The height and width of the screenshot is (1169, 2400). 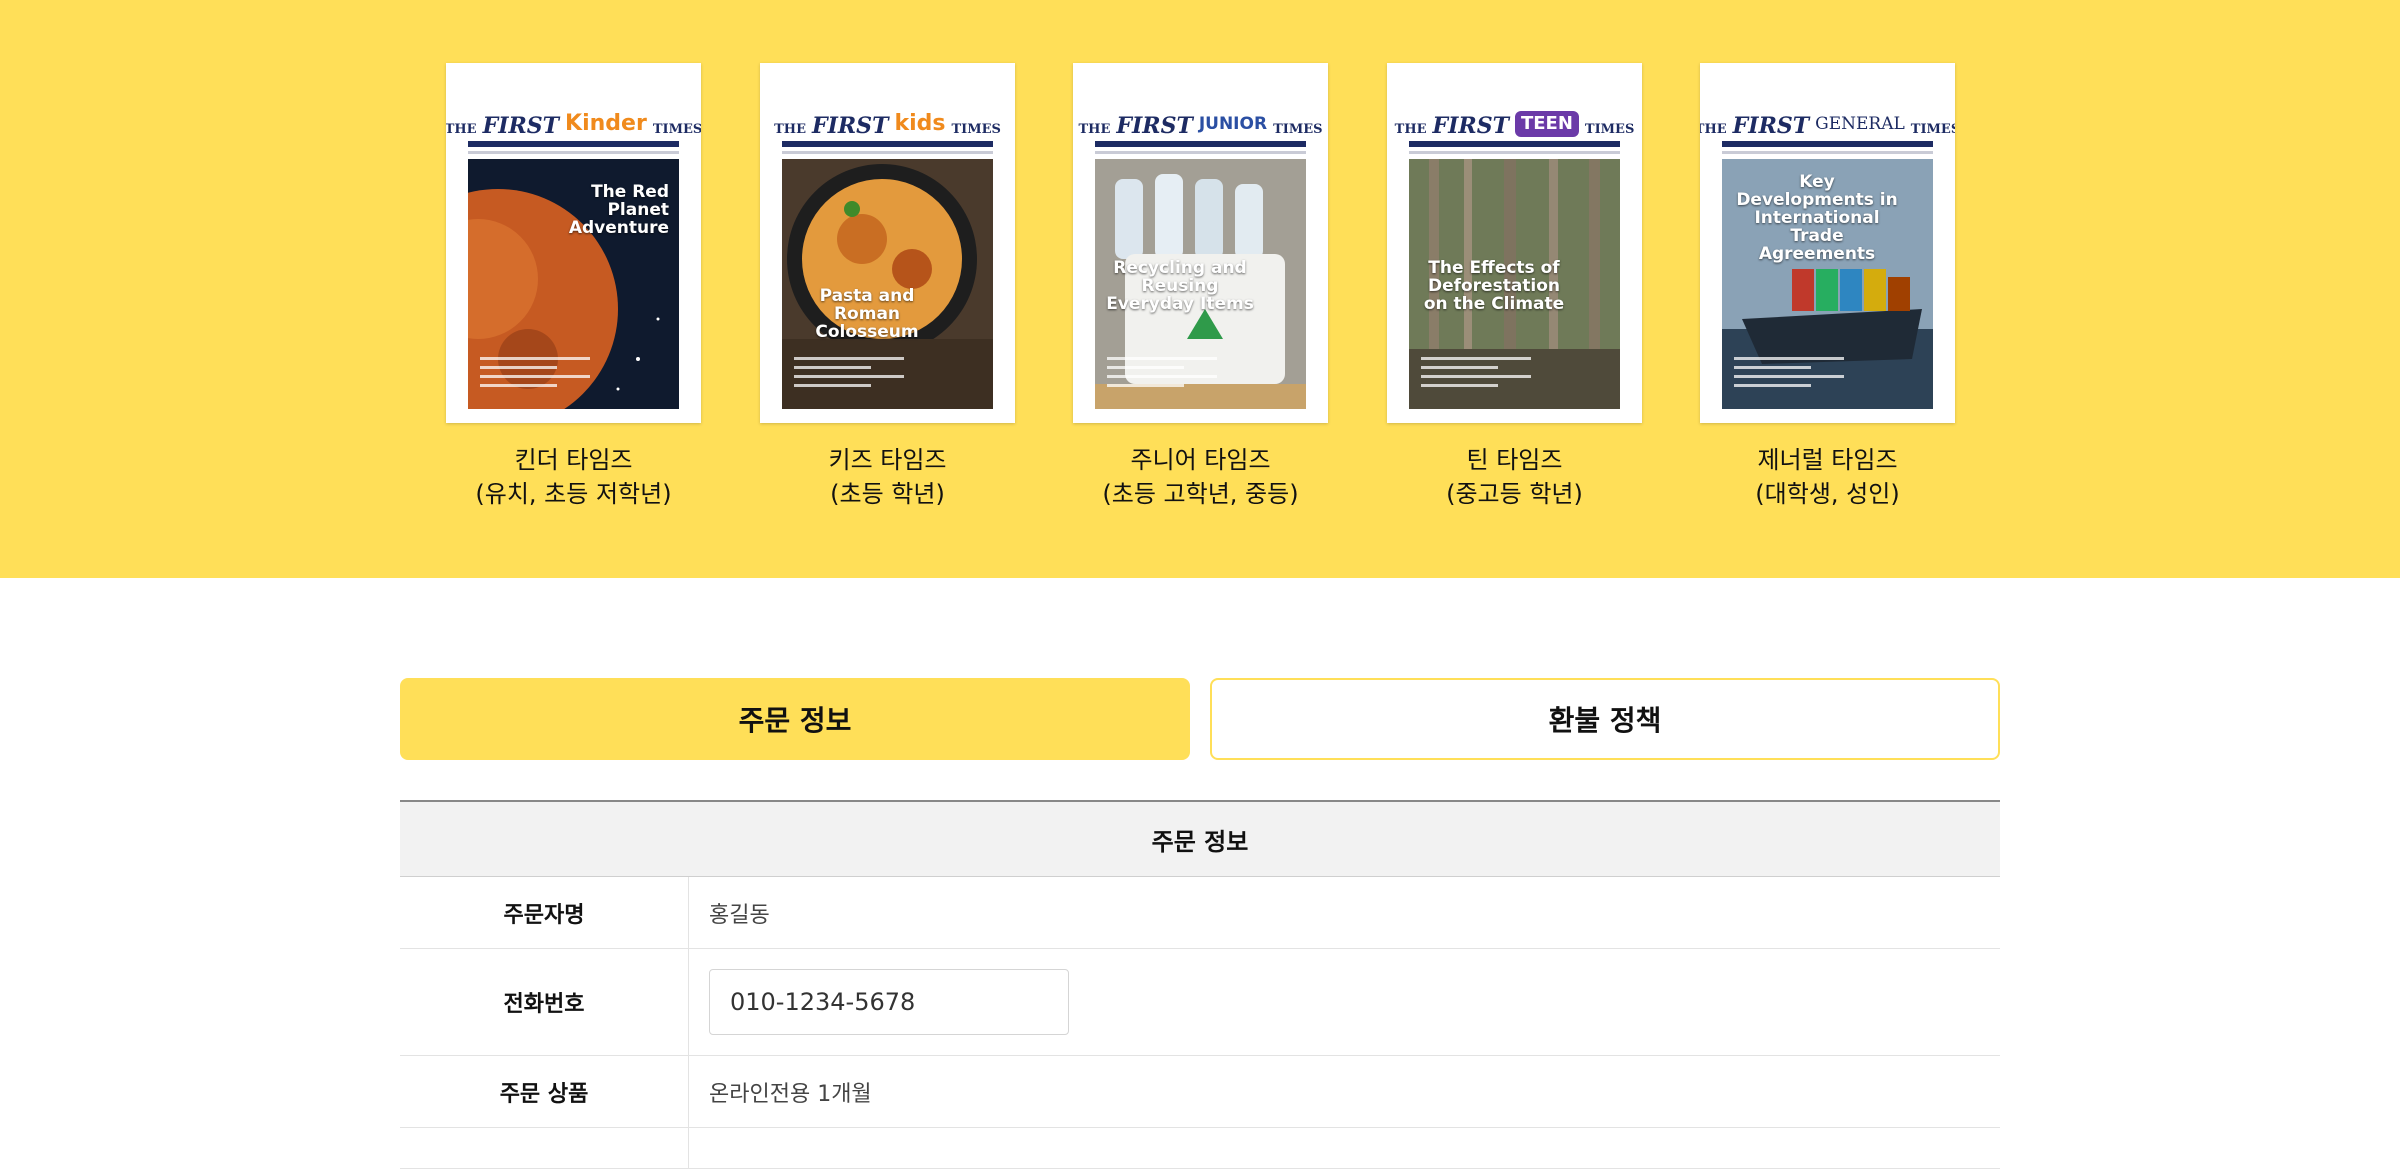 What do you see at coordinates (920, 123) in the screenshot?
I see `masthead-edition: kids` at bounding box center [920, 123].